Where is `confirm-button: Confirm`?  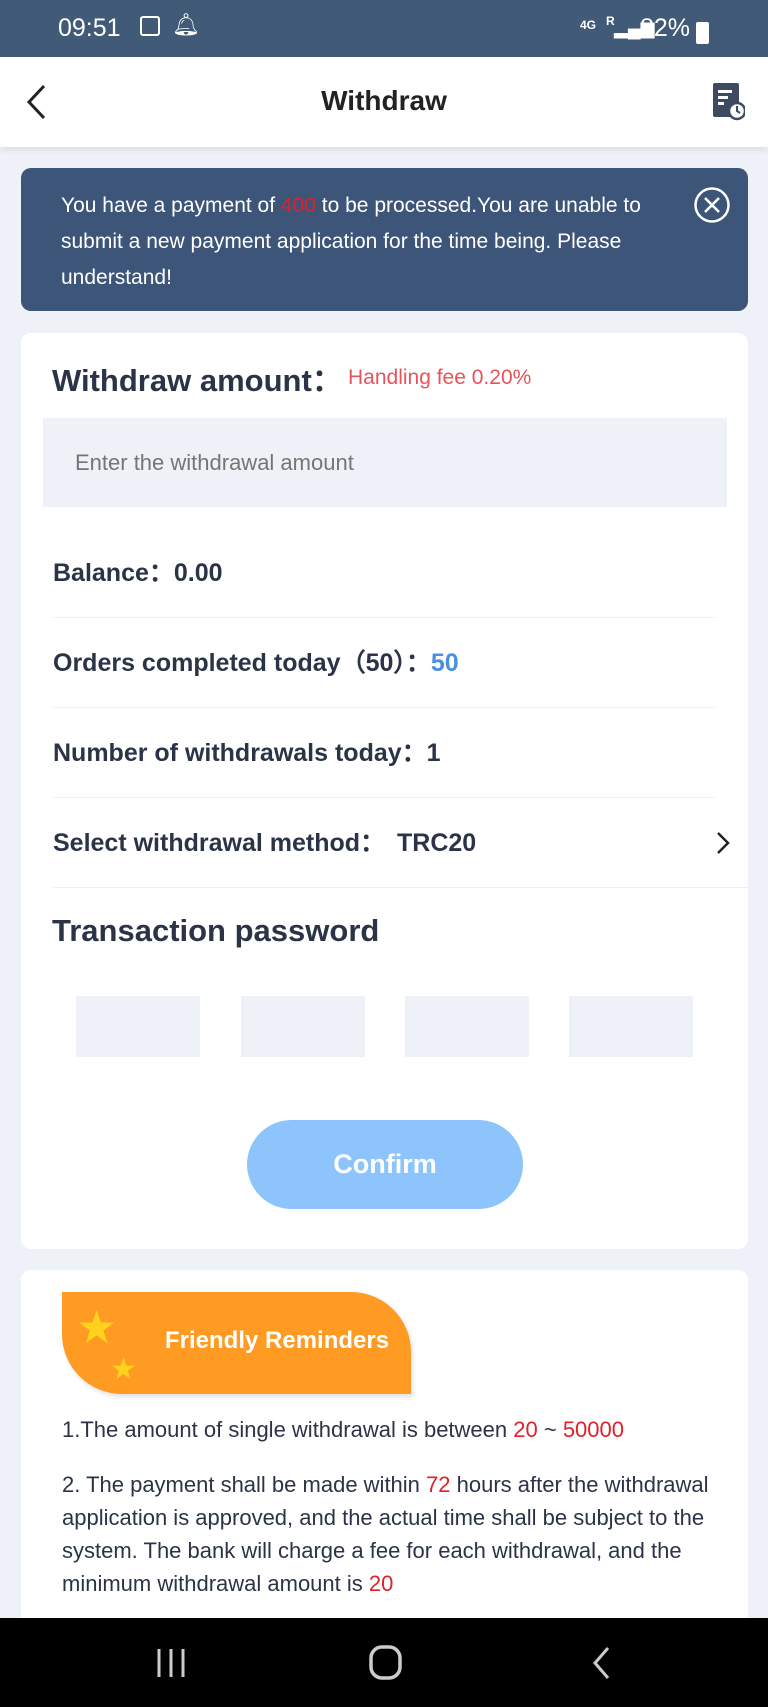 confirm-button: Confirm is located at coordinates (385, 1164).